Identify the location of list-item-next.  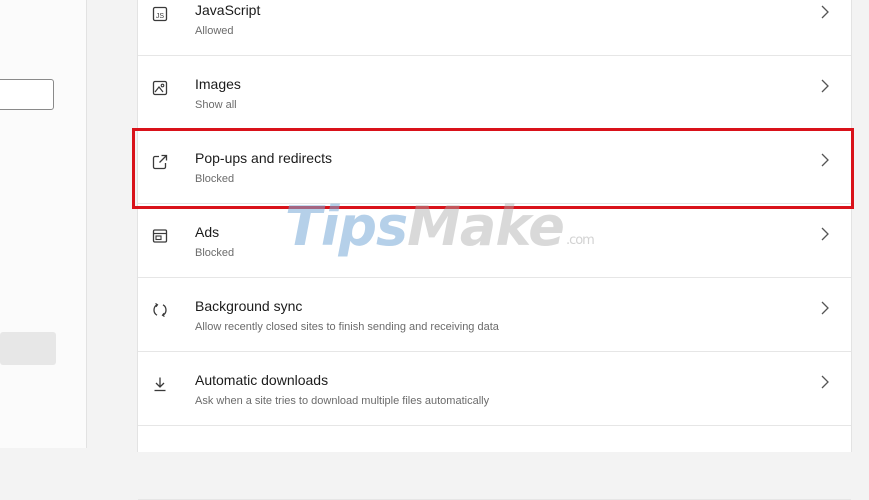
(494, 463).